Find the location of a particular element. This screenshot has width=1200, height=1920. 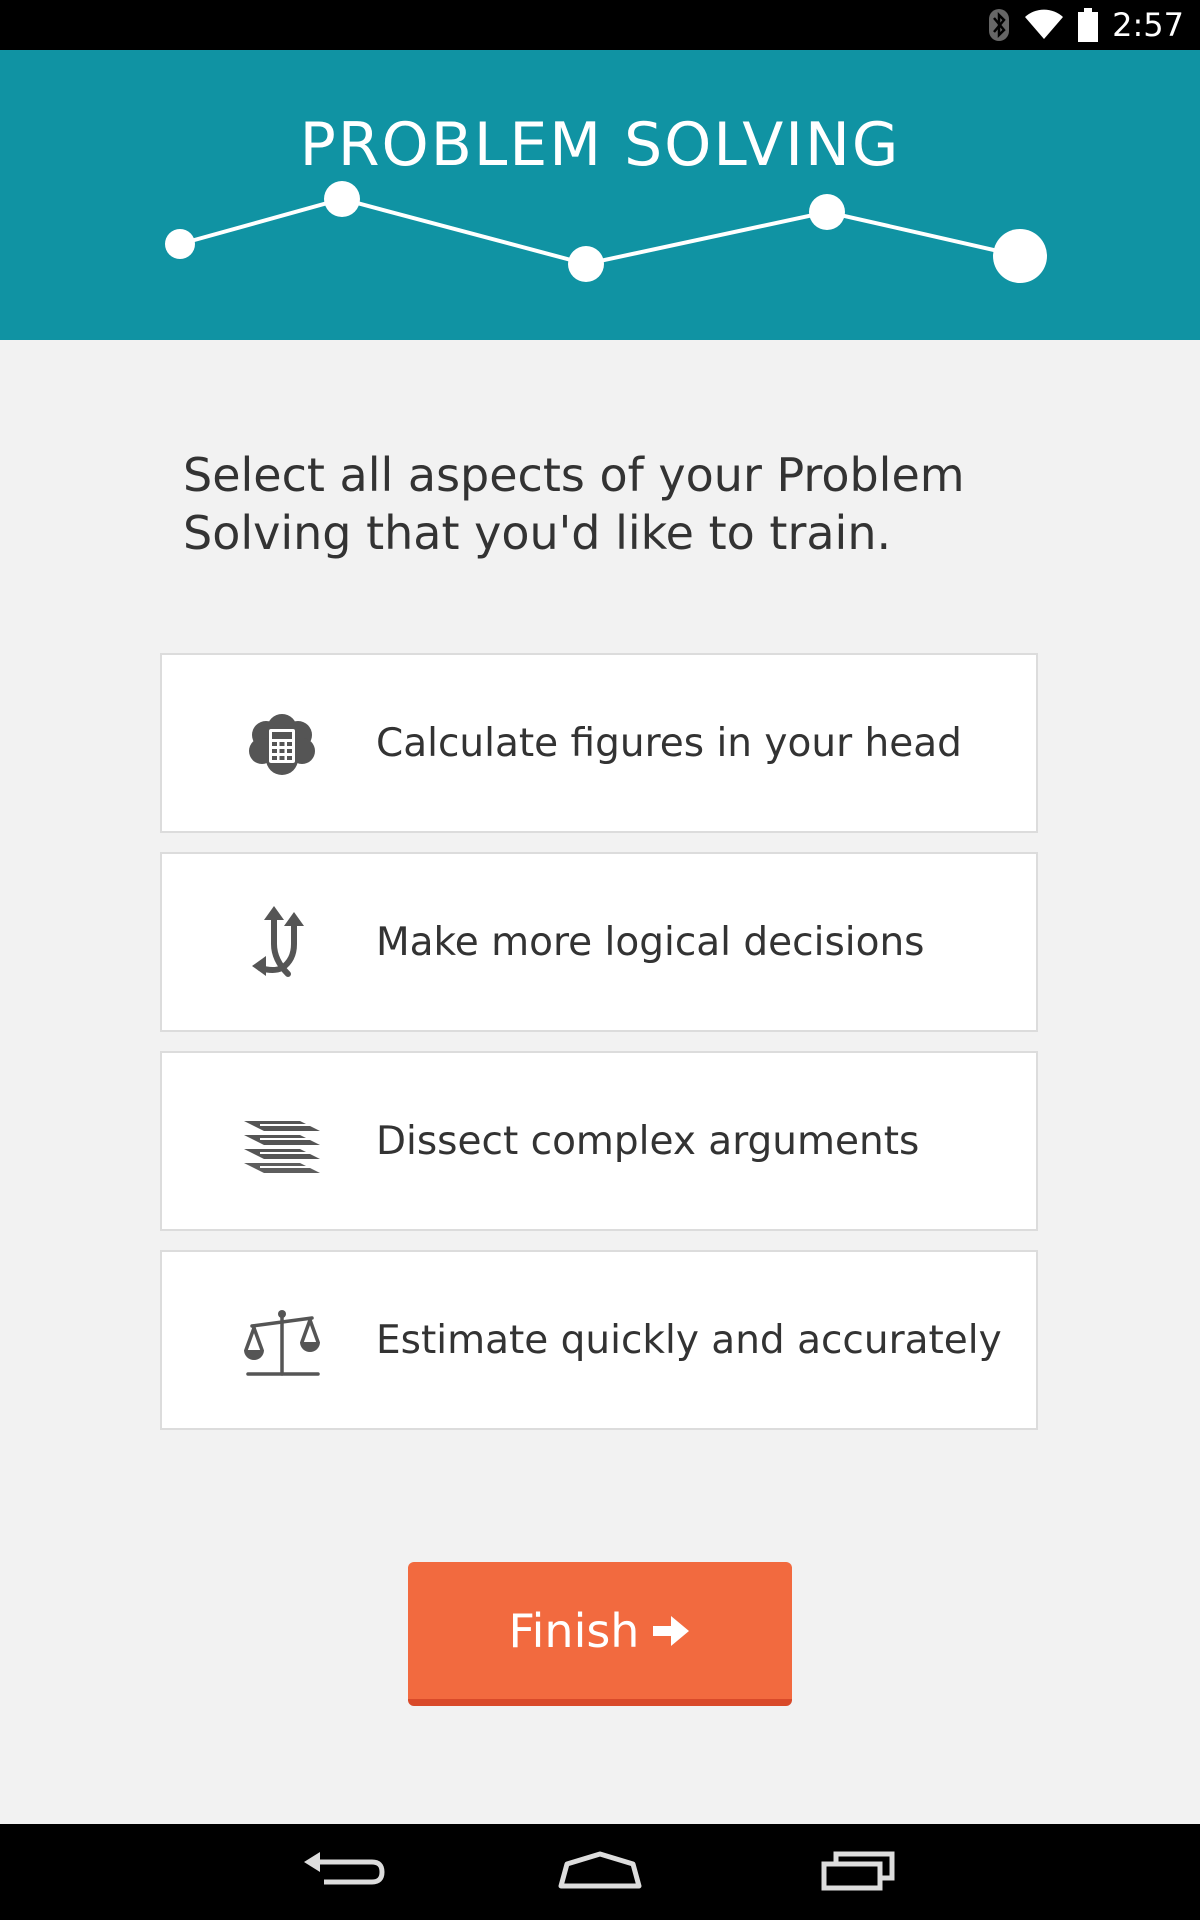

option-estimate: Estimate quickly and accurately is located at coordinates (599, 1340).